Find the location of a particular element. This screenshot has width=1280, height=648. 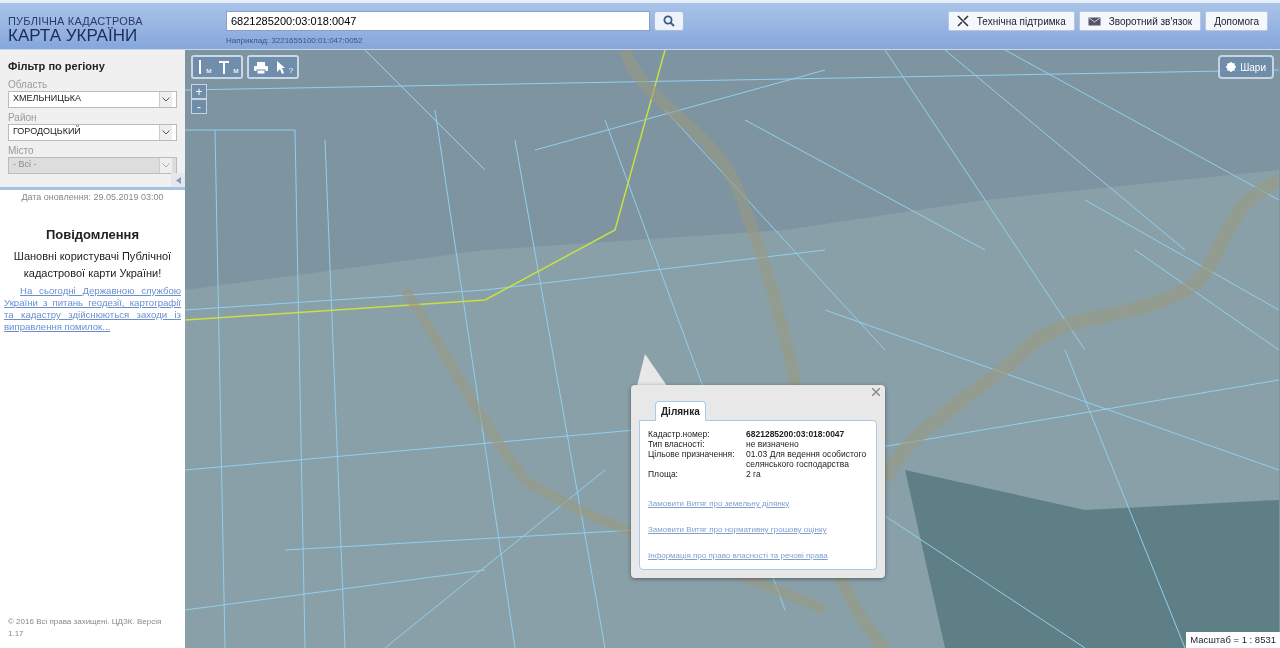

search-hint: Наприклад: 3221655100:01:047:0052 is located at coordinates (295, 41).